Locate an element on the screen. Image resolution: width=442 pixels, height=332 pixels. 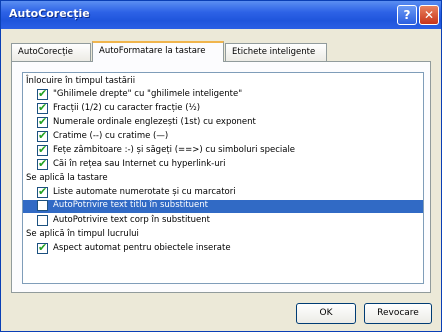
tab-smart-tags: Etichete inteligente is located at coordinates (276, 52).